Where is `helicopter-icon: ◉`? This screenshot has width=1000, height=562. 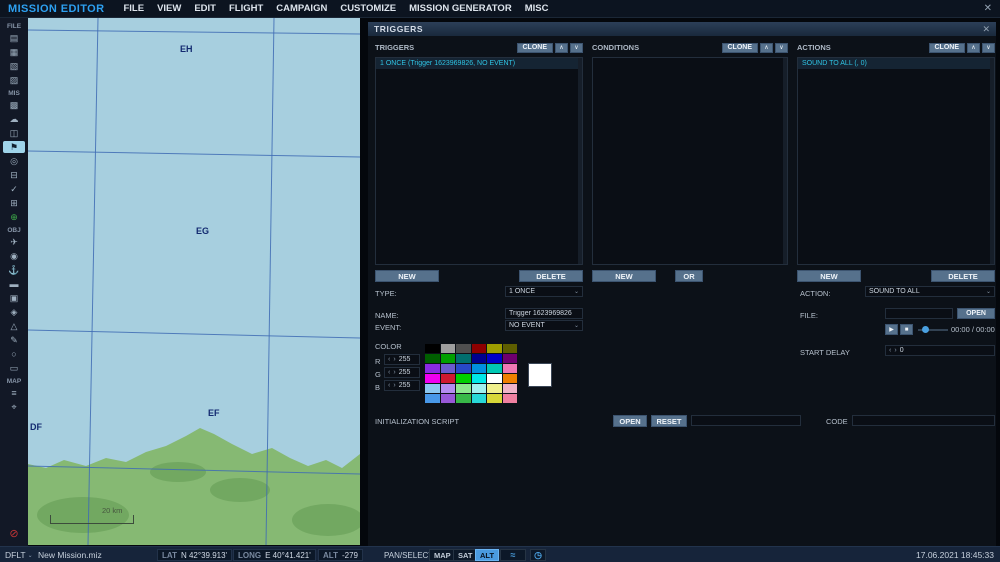 helicopter-icon: ◉ is located at coordinates (14, 256).